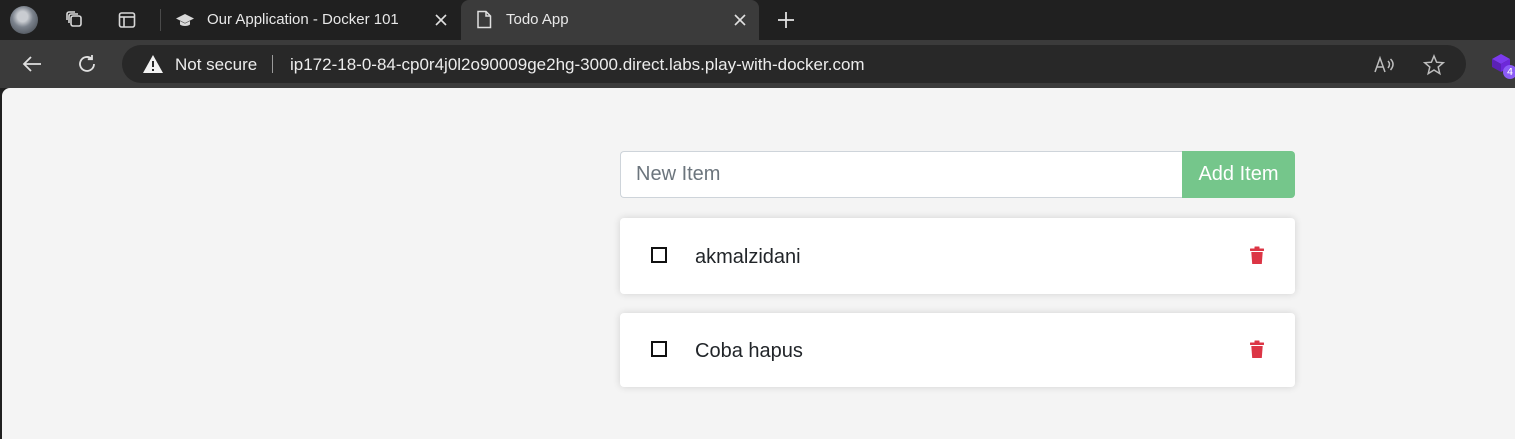 This screenshot has width=1515, height=439. I want to click on read-aloud-icon, so click(1384, 65).